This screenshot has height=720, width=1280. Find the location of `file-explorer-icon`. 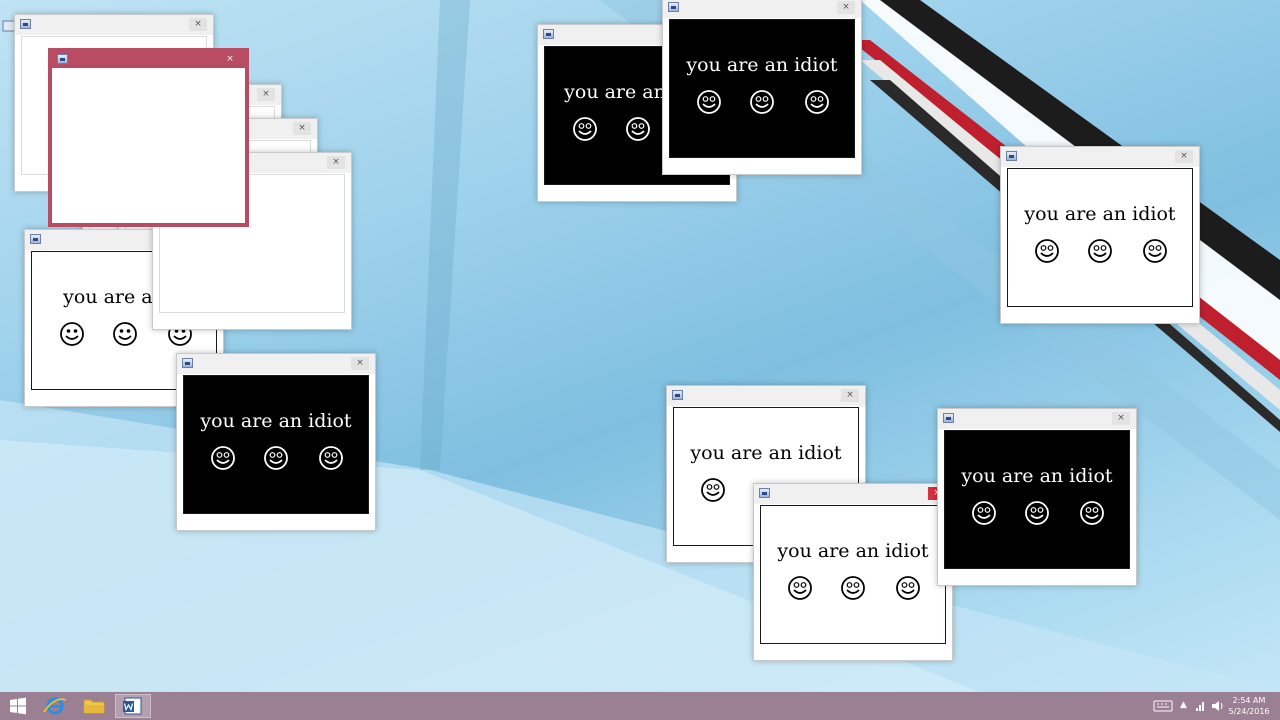

file-explorer-icon is located at coordinates (94, 706).